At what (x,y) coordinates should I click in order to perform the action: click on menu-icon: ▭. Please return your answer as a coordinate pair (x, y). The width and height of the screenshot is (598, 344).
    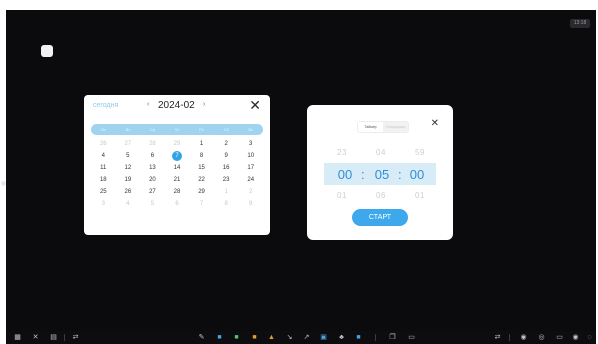
    Looking at the image, I should click on (559, 337).